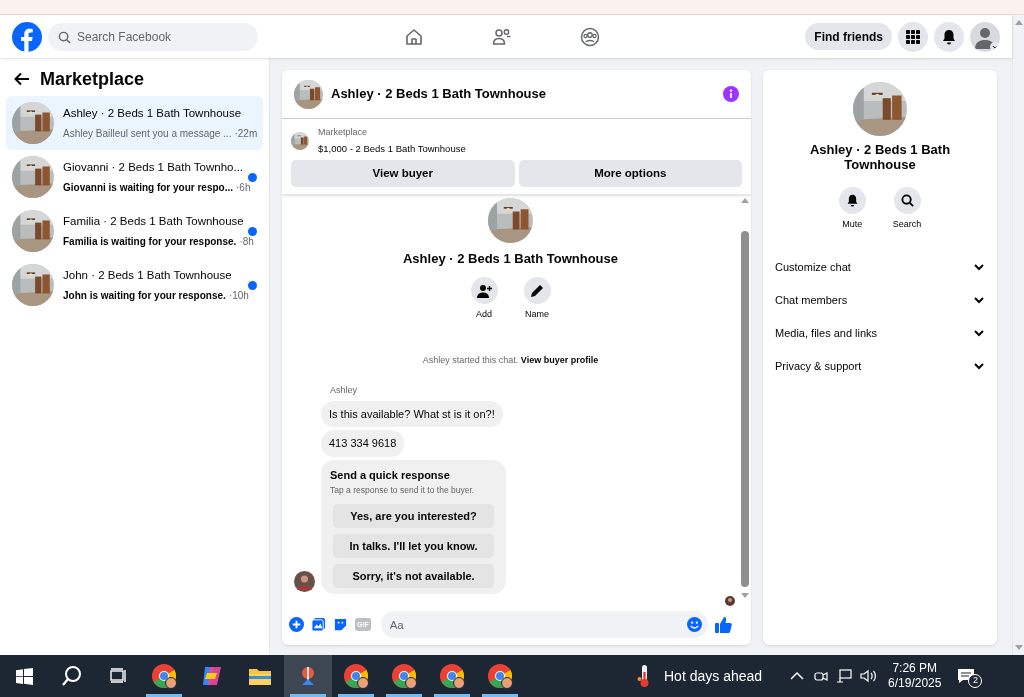 Image resolution: width=1024 pixels, height=697 pixels. Describe the element at coordinates (150, 241) in the screenshot. I see `conversation-preview: Familia is waiting for your response.` at that location.